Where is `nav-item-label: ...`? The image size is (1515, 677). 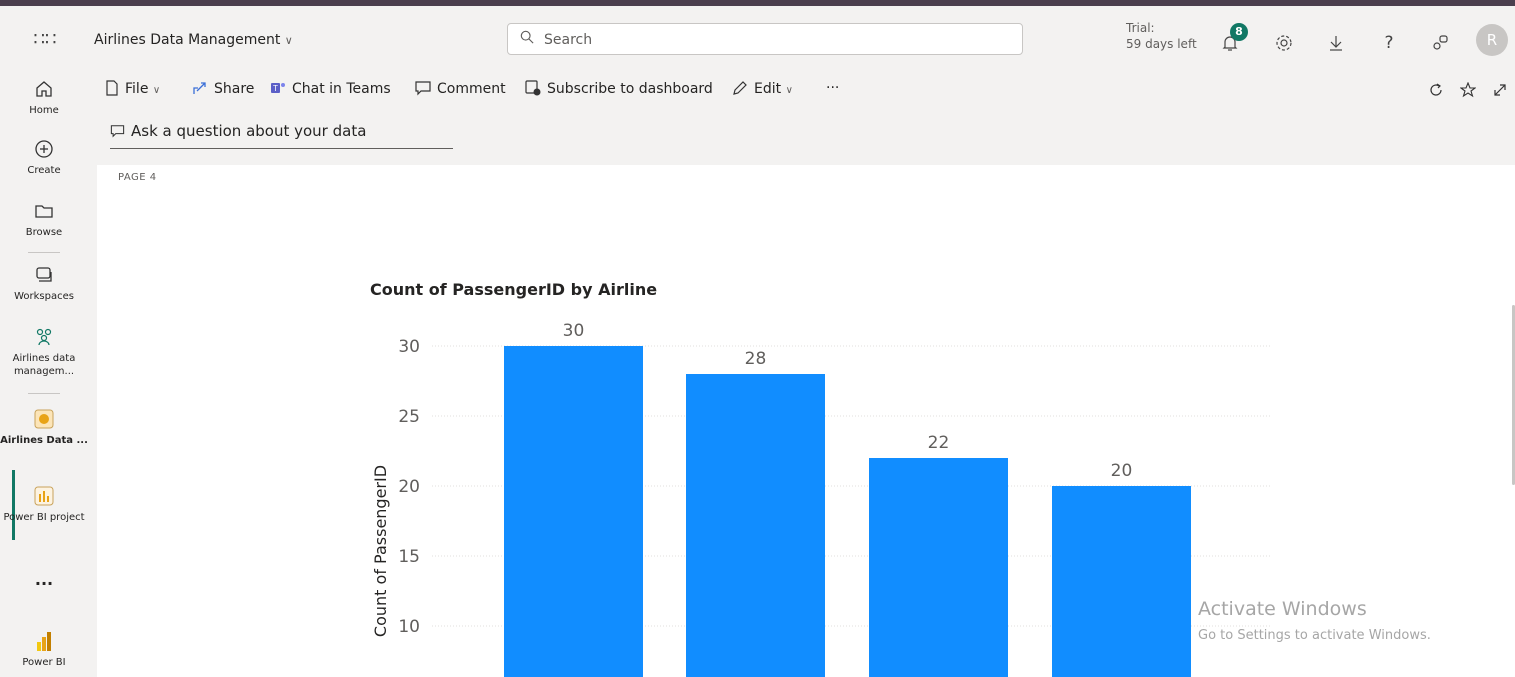 nav-item-label: ... is located at coordinates (44, 579).